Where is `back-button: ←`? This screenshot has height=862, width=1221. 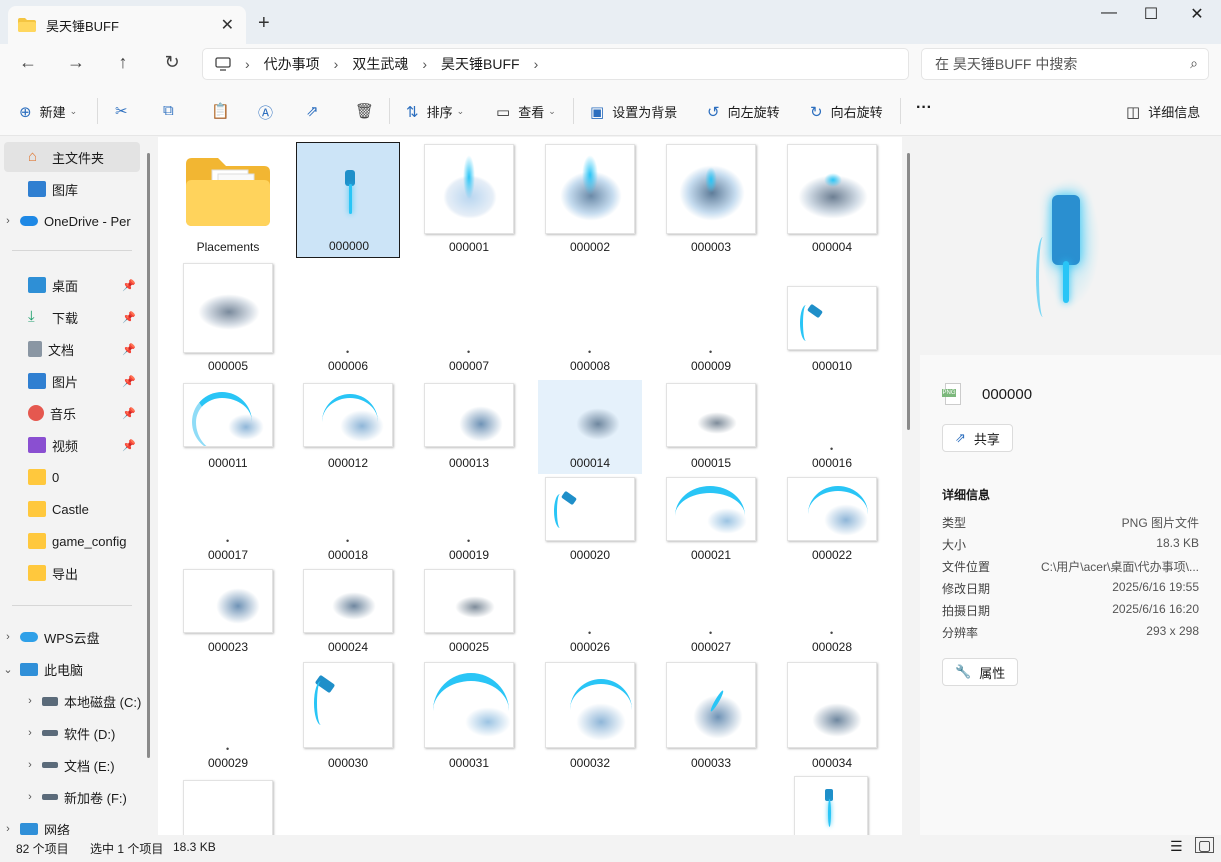
back-button: ← is located at coordinates (28, 62).